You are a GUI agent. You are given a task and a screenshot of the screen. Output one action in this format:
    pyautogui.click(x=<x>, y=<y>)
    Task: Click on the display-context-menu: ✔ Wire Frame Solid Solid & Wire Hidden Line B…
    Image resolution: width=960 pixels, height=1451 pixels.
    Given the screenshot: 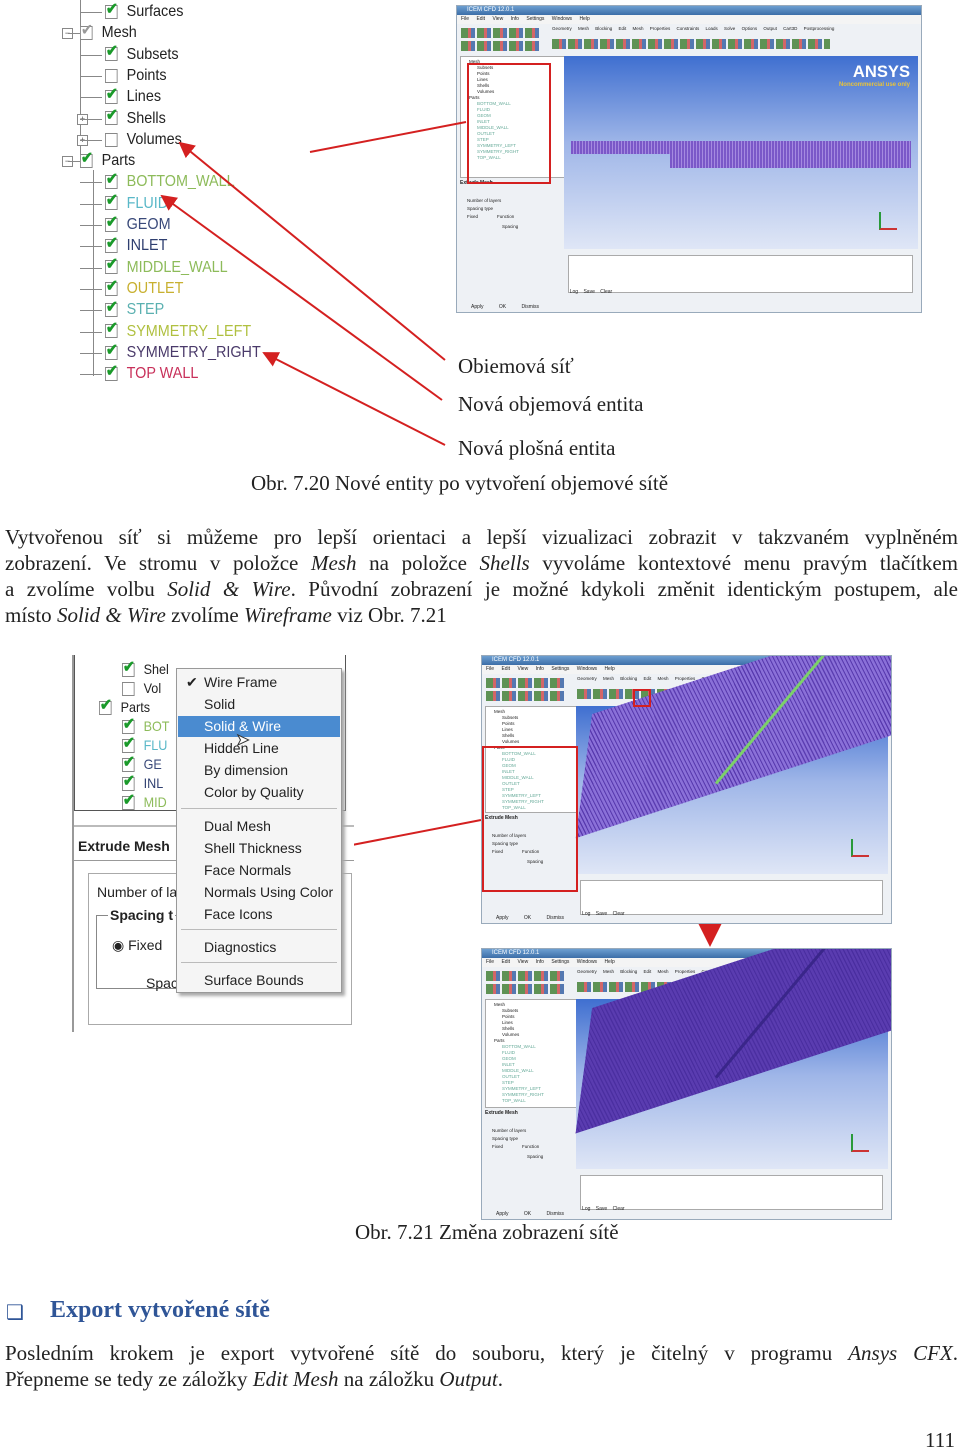 What is the action you would take?
    pyautogui.click(x=259, y=830)
    